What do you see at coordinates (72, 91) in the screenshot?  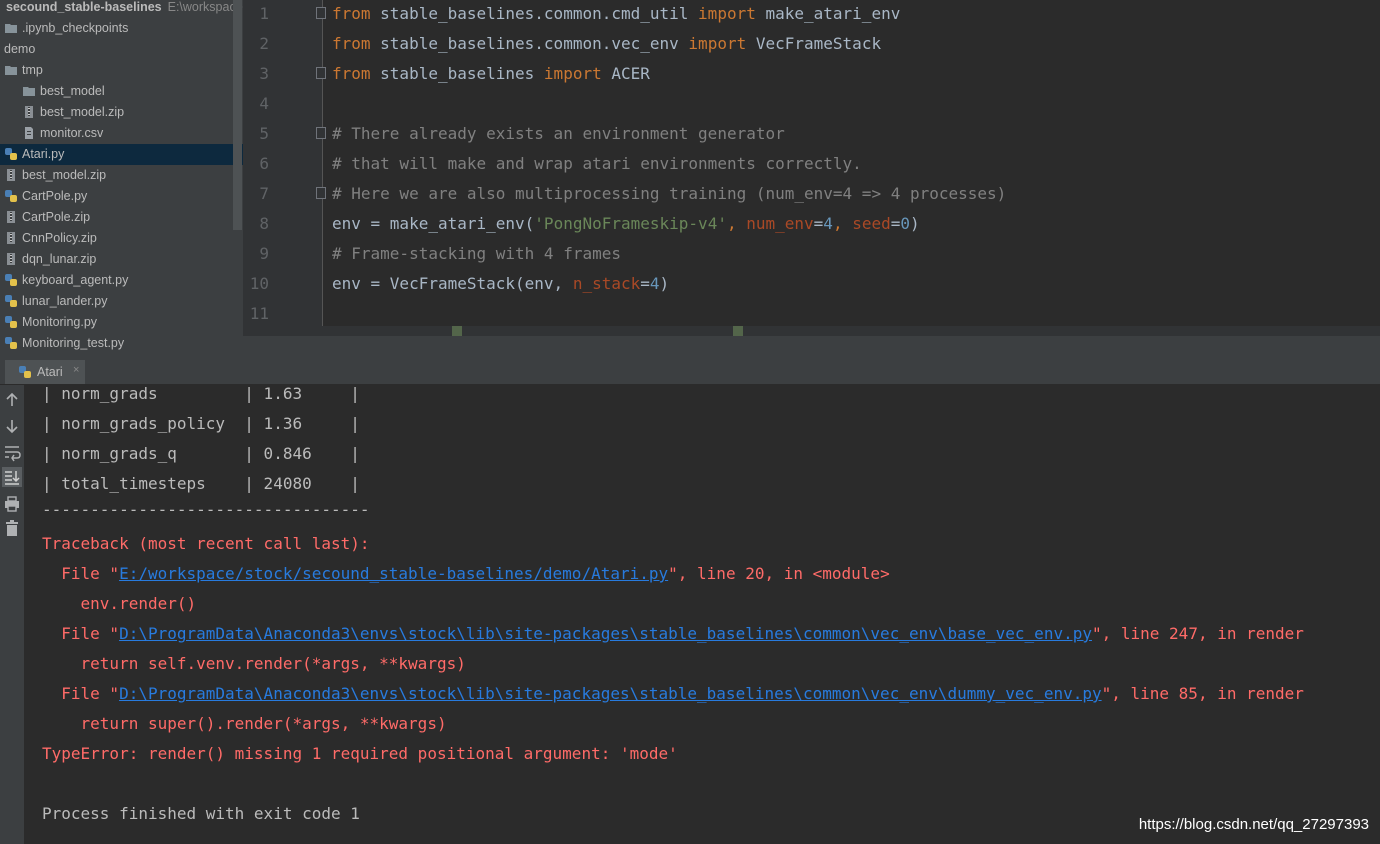 I see `tree-item-label: best_model` at bounding box center [72, 91].